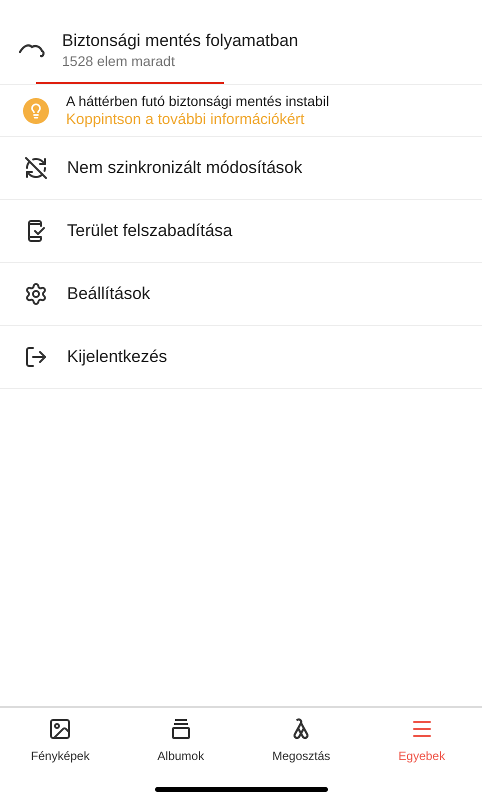  Describe the element at coordinates (36, 294) in the screenshot. I see `settings-icon` at that location.